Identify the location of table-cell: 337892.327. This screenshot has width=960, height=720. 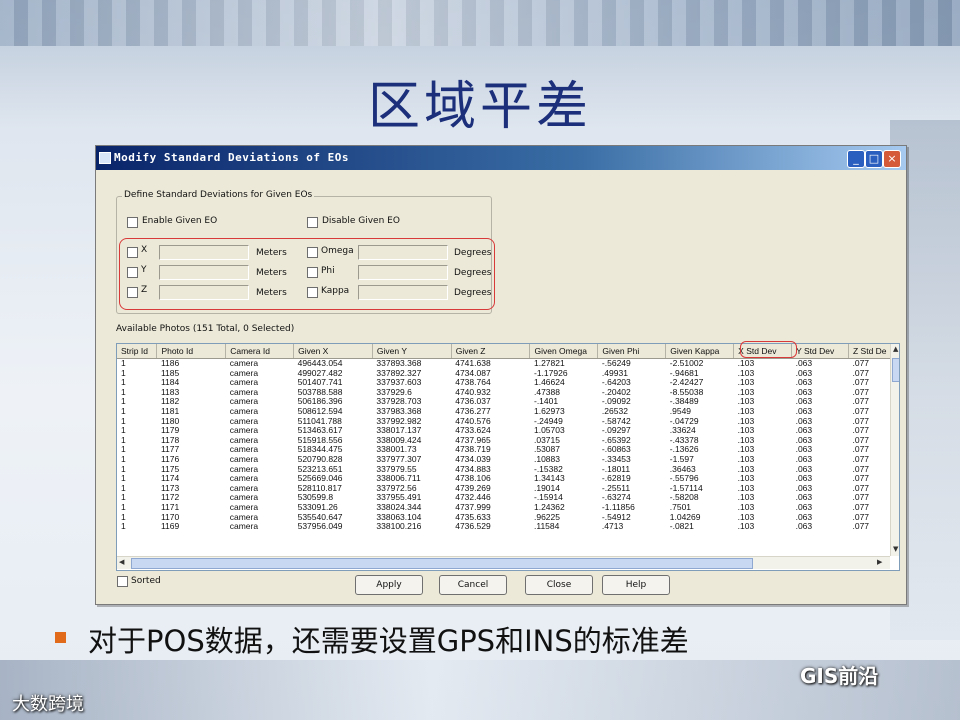
(399, 373).